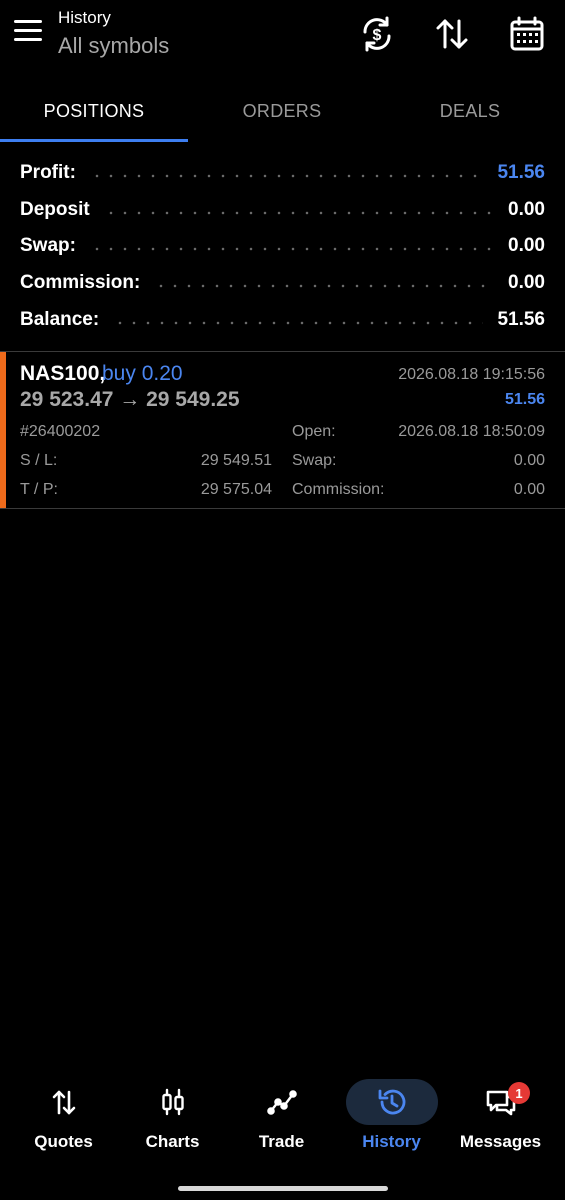 This screenshot has width=565, height=1200. What do you see at coordinates (500, 1141) in the screenshot?
I see `nav-messages-label: Messages` at bounding box center [500, 1141].